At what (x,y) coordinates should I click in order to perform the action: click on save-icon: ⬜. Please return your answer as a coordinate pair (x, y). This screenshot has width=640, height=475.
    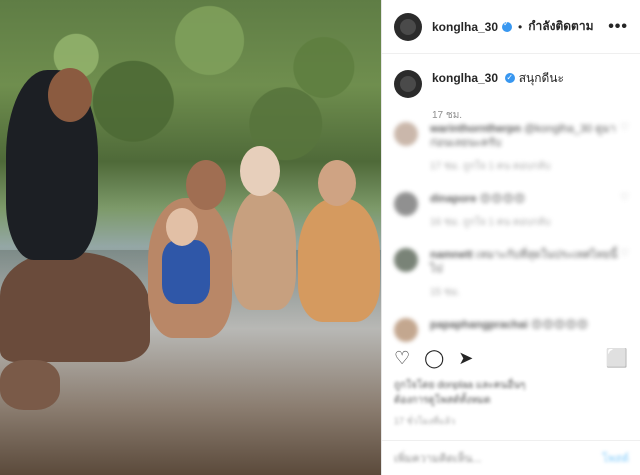
    Looking at the image, I should click on (617, 358).